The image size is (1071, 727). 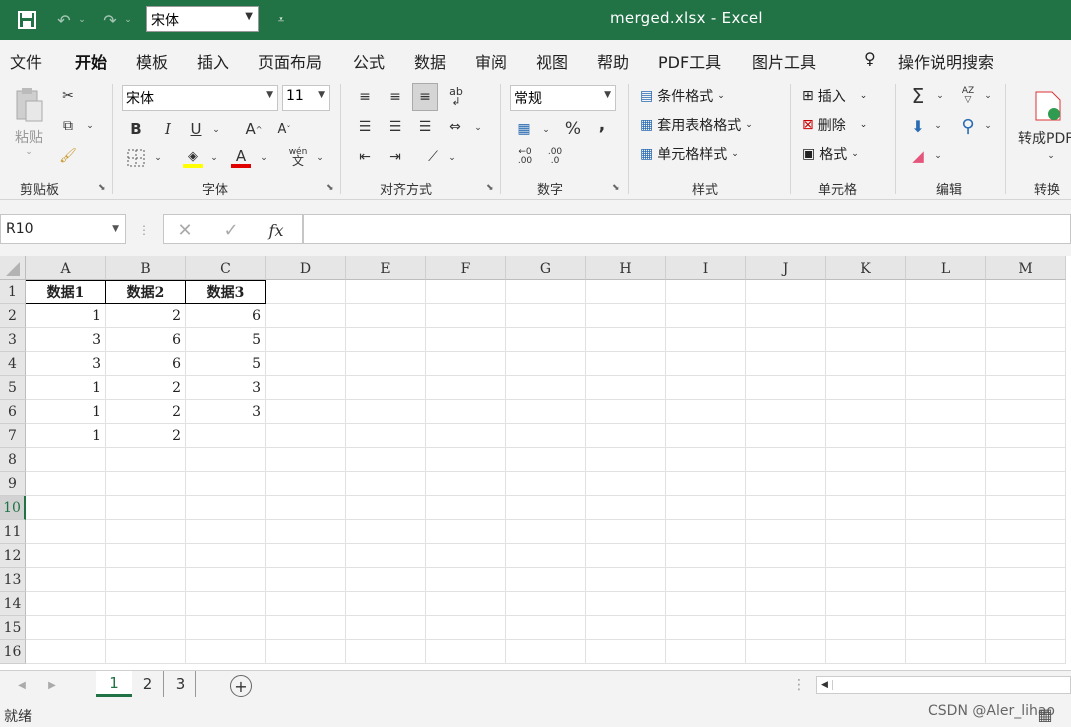 I want to click on cell-b1: 数据2, so click(x=146, y=292).